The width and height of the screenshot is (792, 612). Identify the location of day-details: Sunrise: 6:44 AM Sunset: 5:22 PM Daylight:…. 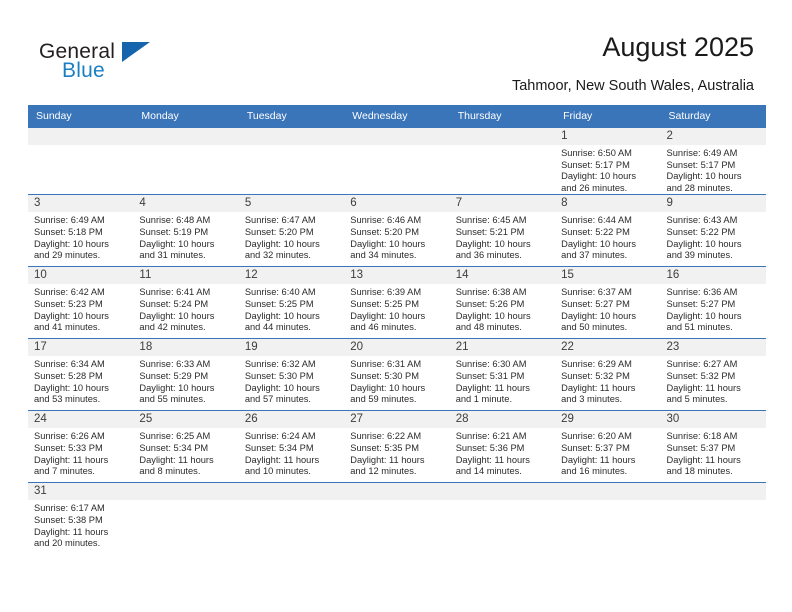
(607, 236).